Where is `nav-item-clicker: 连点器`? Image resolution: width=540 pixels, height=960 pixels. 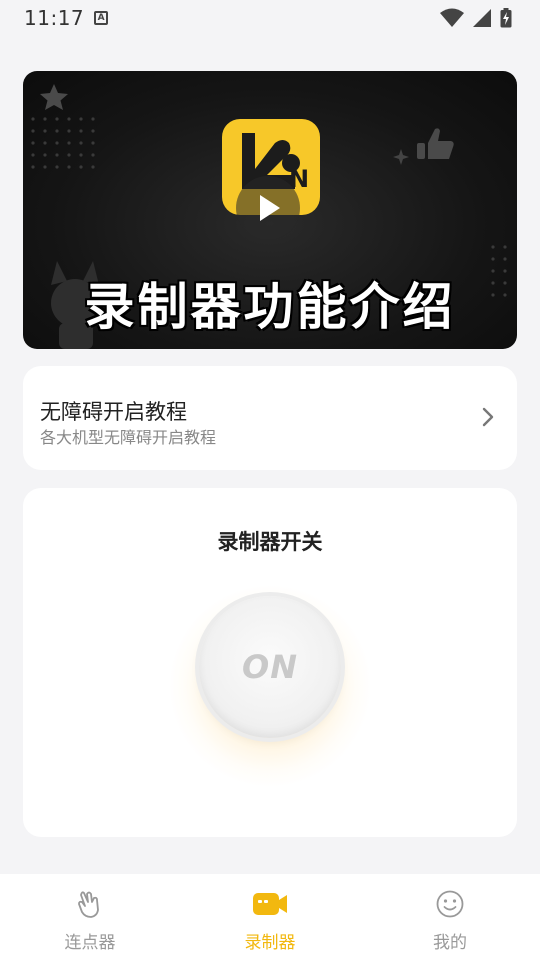 nav-item-clicker: 连点器 is located at coordinates (90, 917).